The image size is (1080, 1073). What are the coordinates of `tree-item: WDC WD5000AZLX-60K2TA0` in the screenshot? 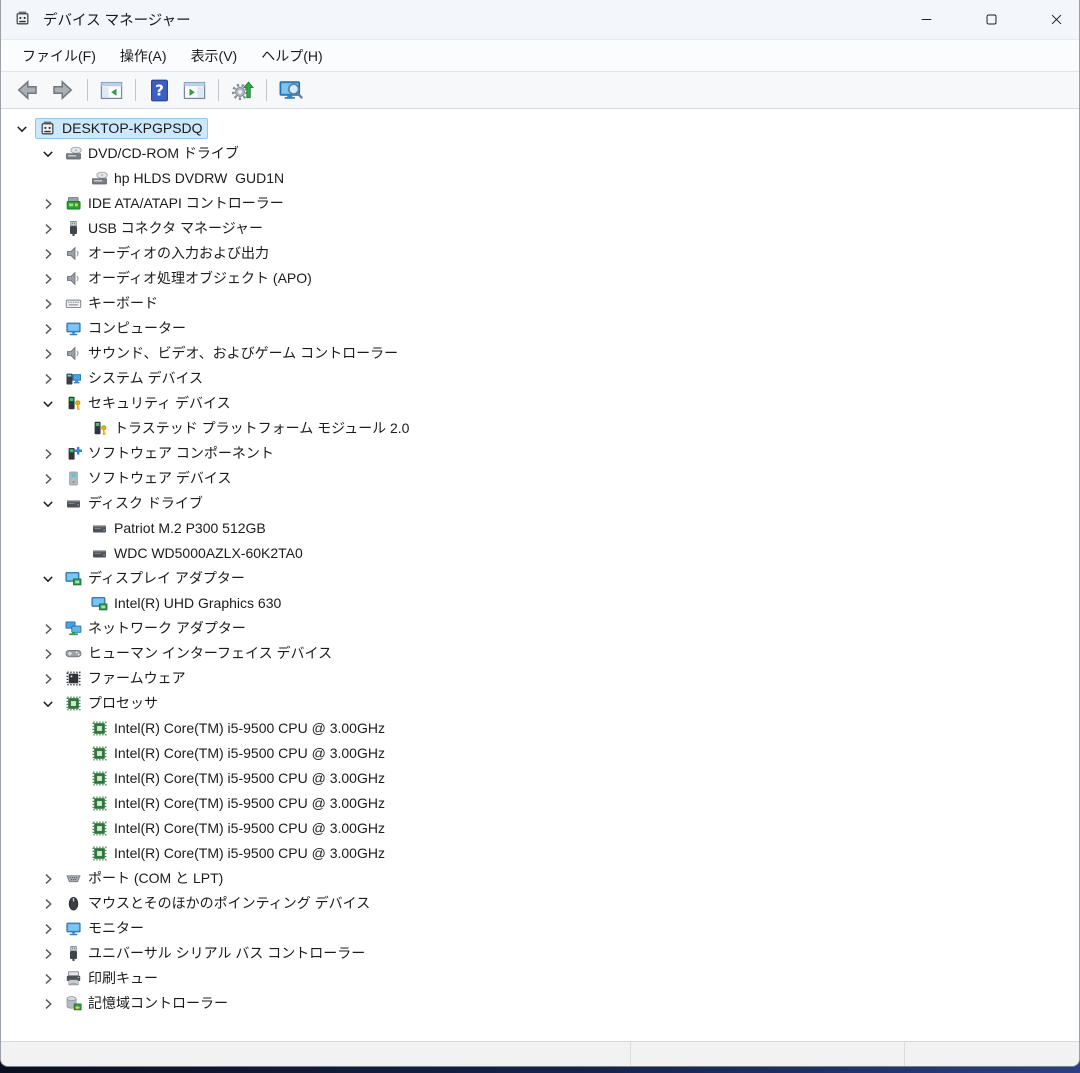 It's located at (540, 553).